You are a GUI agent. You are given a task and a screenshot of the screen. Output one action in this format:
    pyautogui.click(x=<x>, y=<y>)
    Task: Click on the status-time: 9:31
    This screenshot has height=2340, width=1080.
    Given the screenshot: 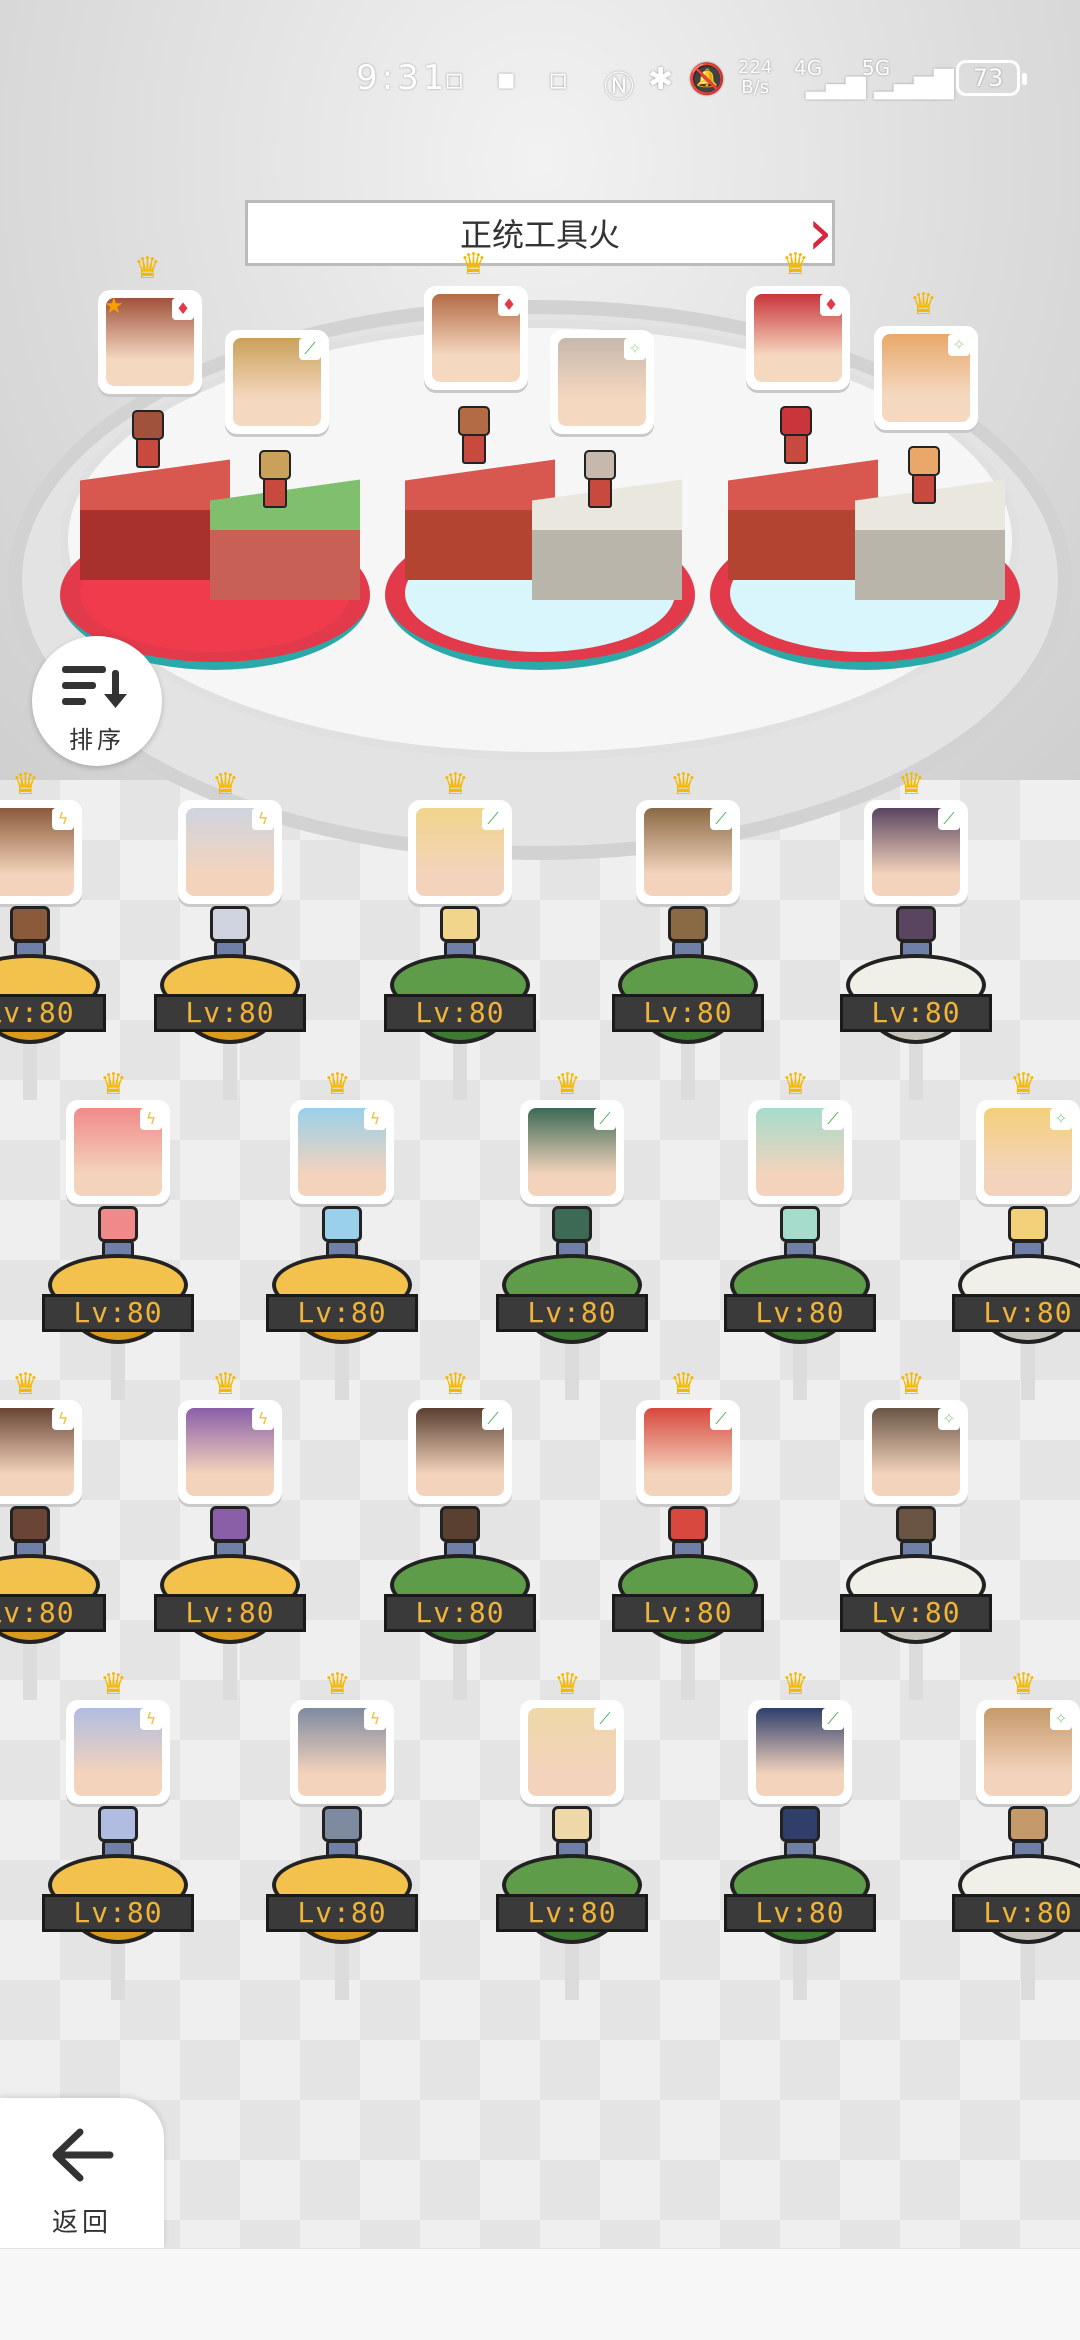 What is the action you would take?
    pyautogui.click(x=402, y=78)
    